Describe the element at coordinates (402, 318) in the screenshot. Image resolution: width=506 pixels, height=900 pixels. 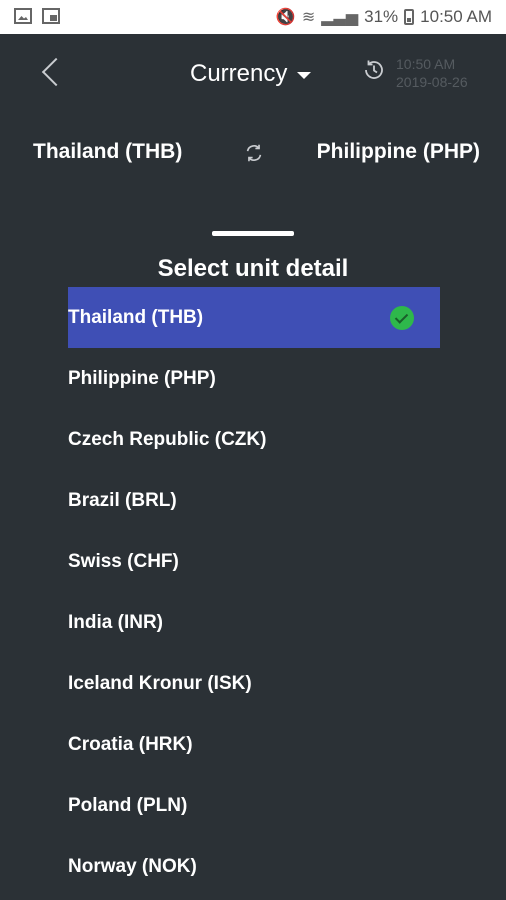
I see `check-circle-icon` at that location.